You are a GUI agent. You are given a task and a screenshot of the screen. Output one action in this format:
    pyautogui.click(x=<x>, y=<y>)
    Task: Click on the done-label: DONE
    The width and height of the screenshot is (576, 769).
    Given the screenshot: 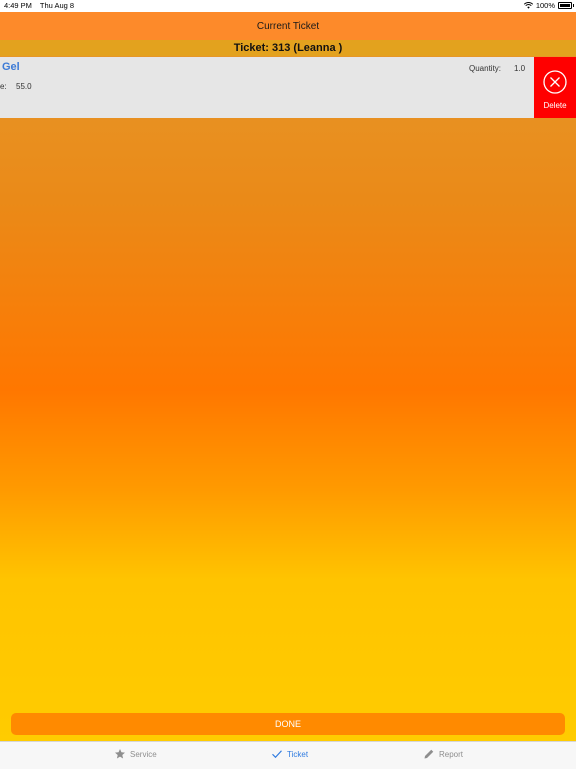 What is the action you would take?
    pyautogui.click(x=287, y=724)
    